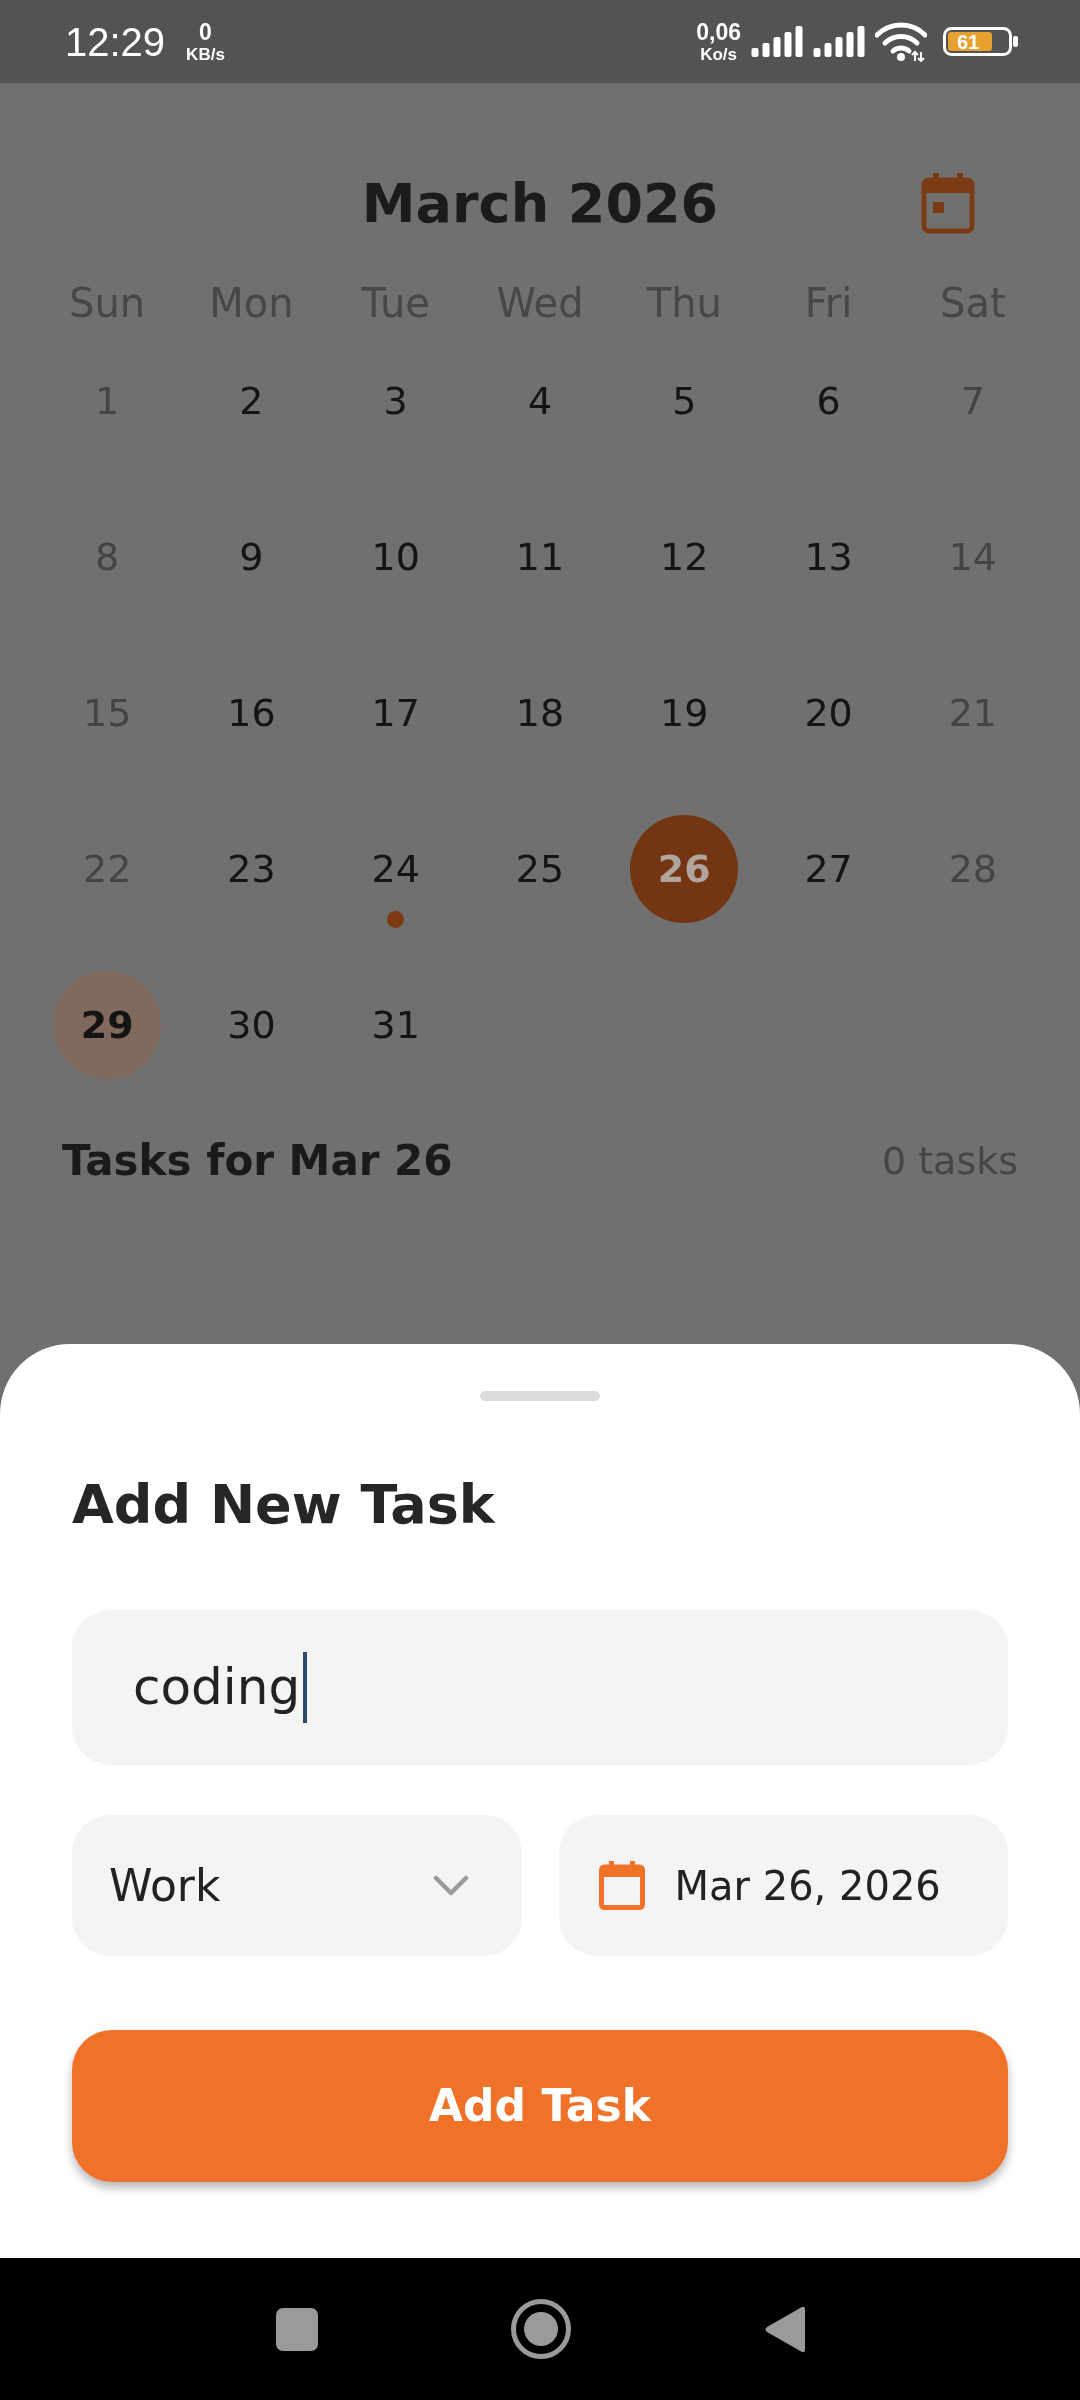 The width and height of the screenshot is (1080, 2400). Describe the element at coordinates (395, 557) in the screenshot. I see `calendar-day: 10` at that location.